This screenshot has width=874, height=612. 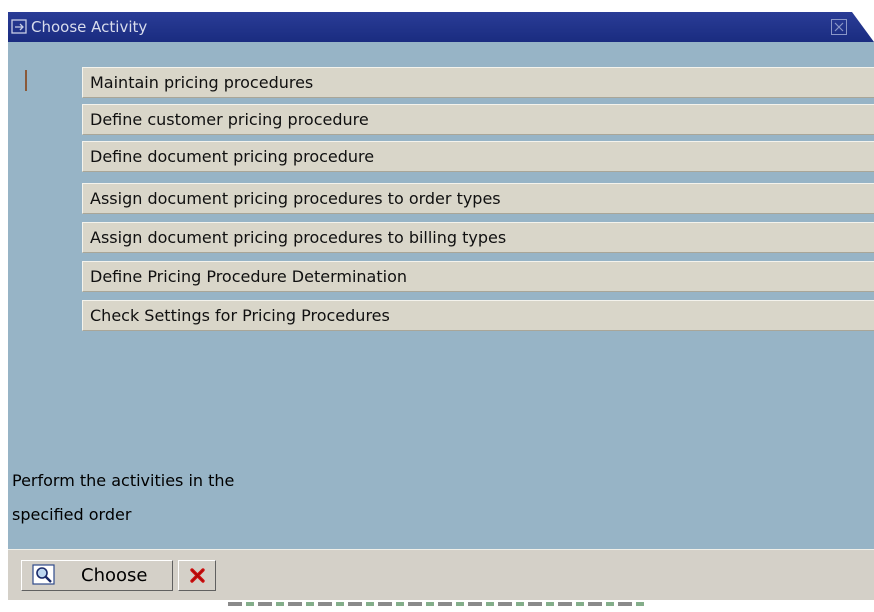 I want to click on underlying-window-edge, so click(x=441, y=606).